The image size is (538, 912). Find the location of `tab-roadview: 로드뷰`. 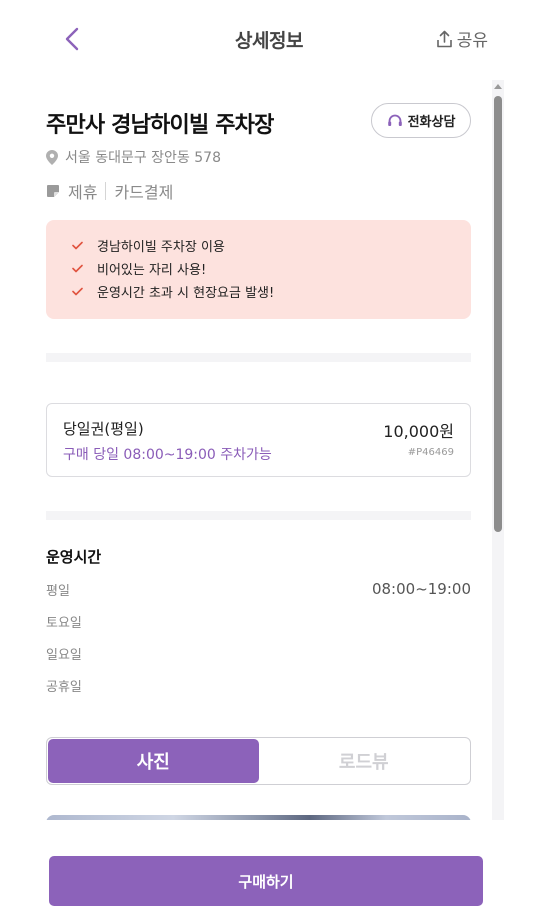

tab-roadview: 로드뷰 is located at coordinates (364, 761).